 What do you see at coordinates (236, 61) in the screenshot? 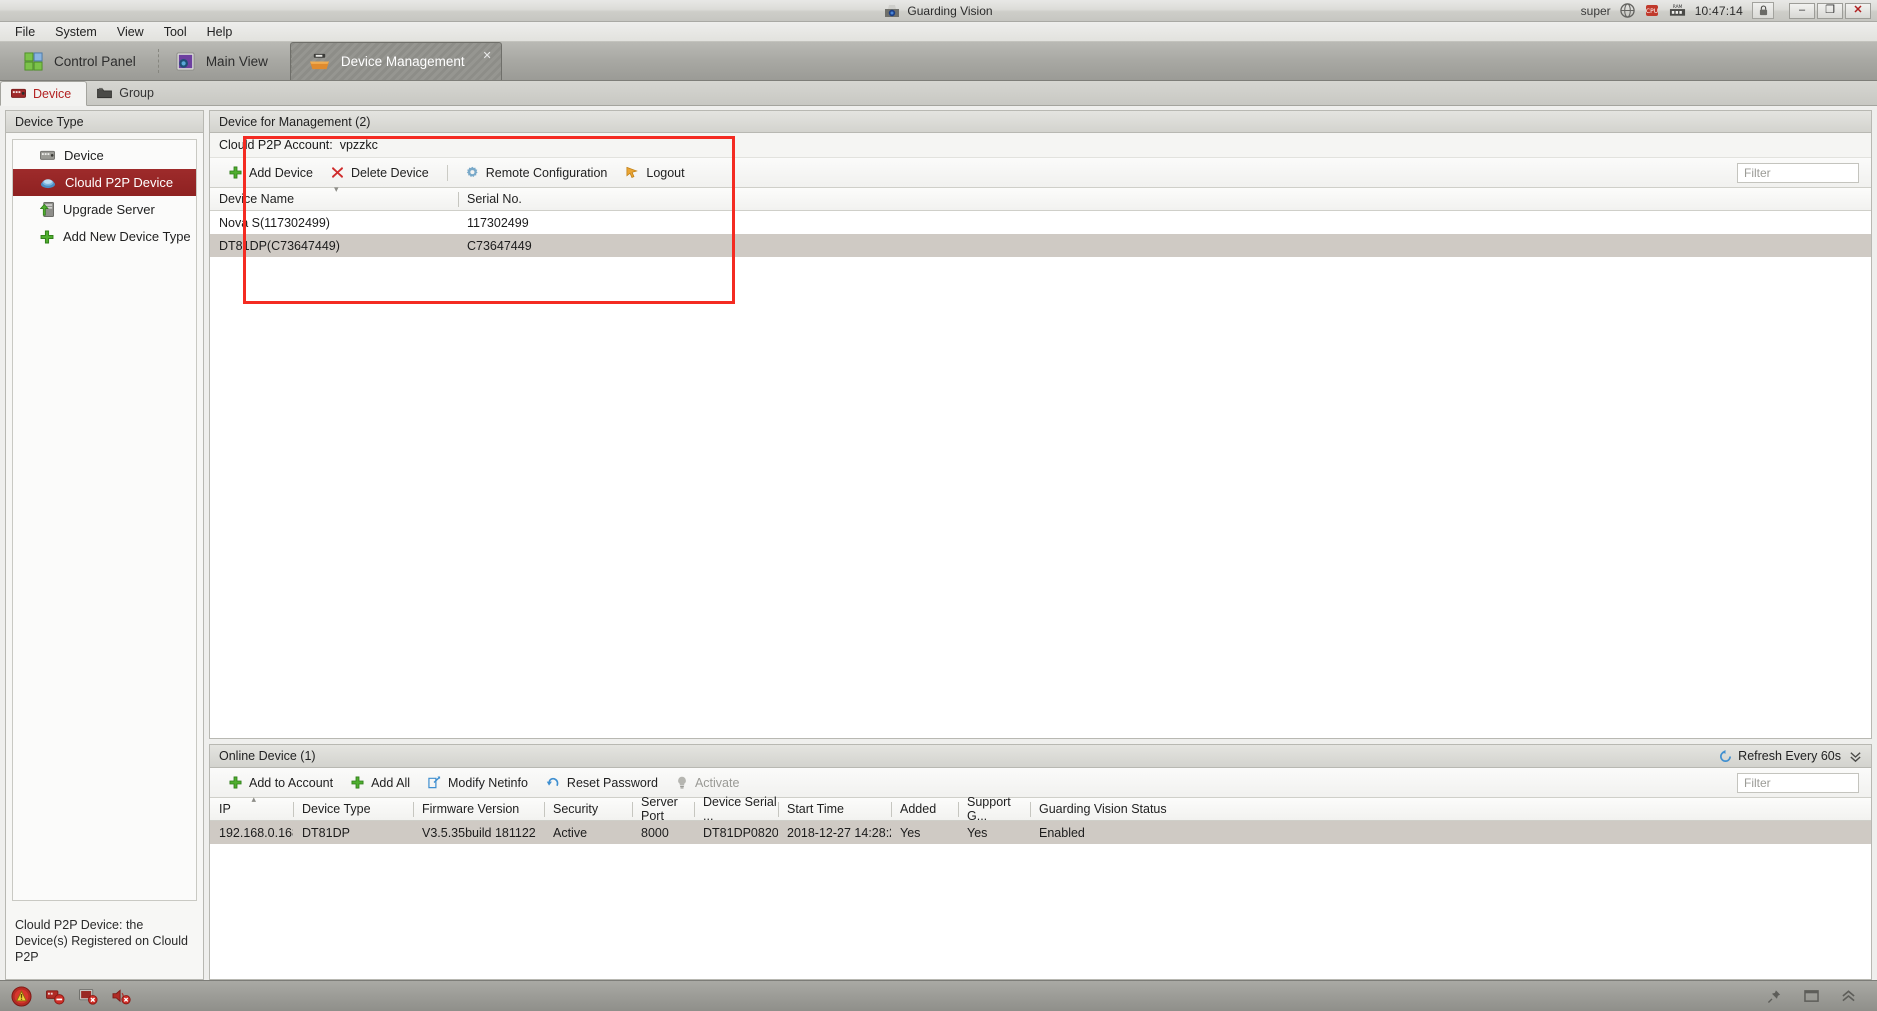
I see `tab-main-view-label: Main View` at bounding box center [236, 61].